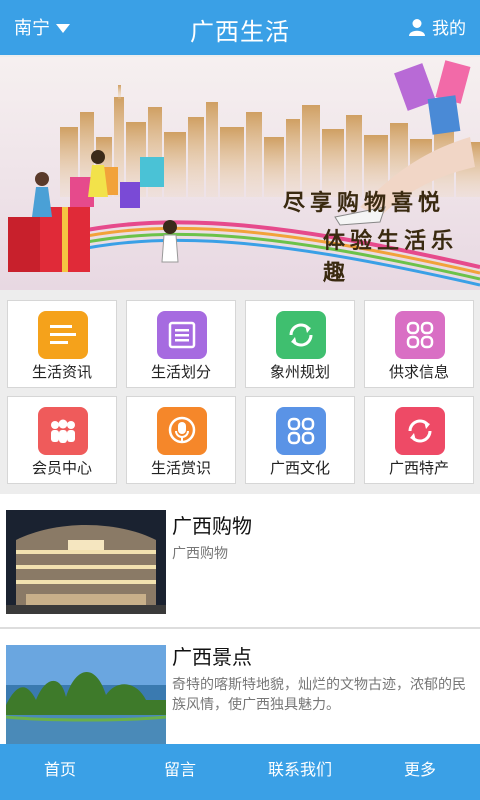 The height and width of the screenshot is (800, 480). Describe the element at coordinates (61, 372) in the screenshot. I see `grid-item-label: 生活资讯` at that location.